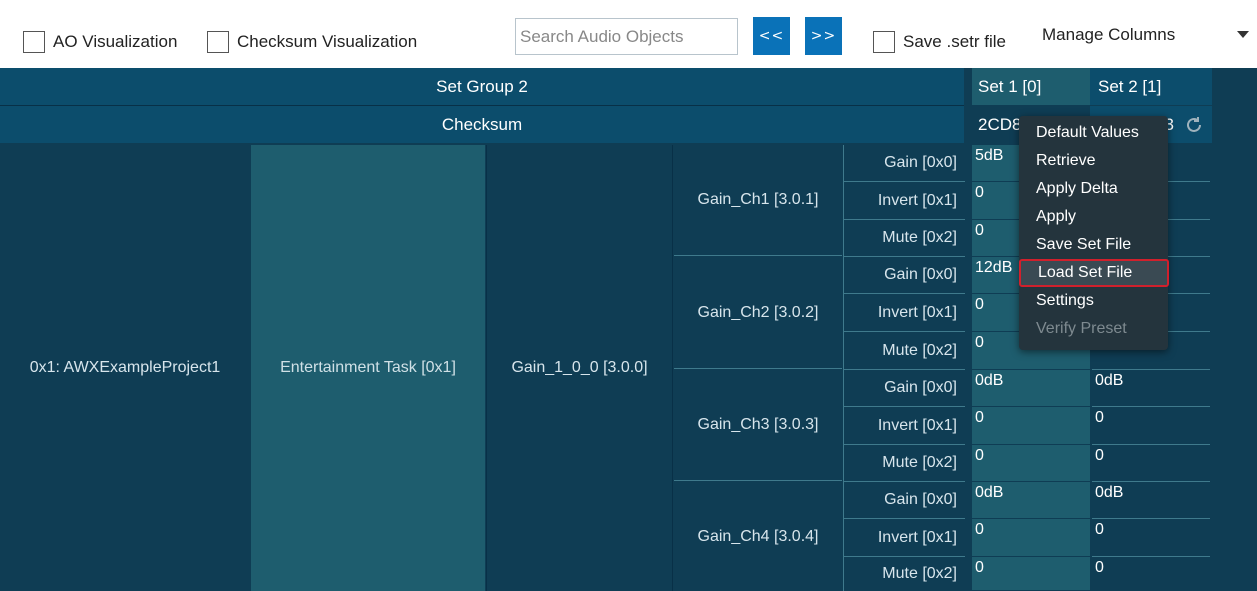  I want to click on menu-item-apply-delta: Apply Delta, so click(1093, 189).